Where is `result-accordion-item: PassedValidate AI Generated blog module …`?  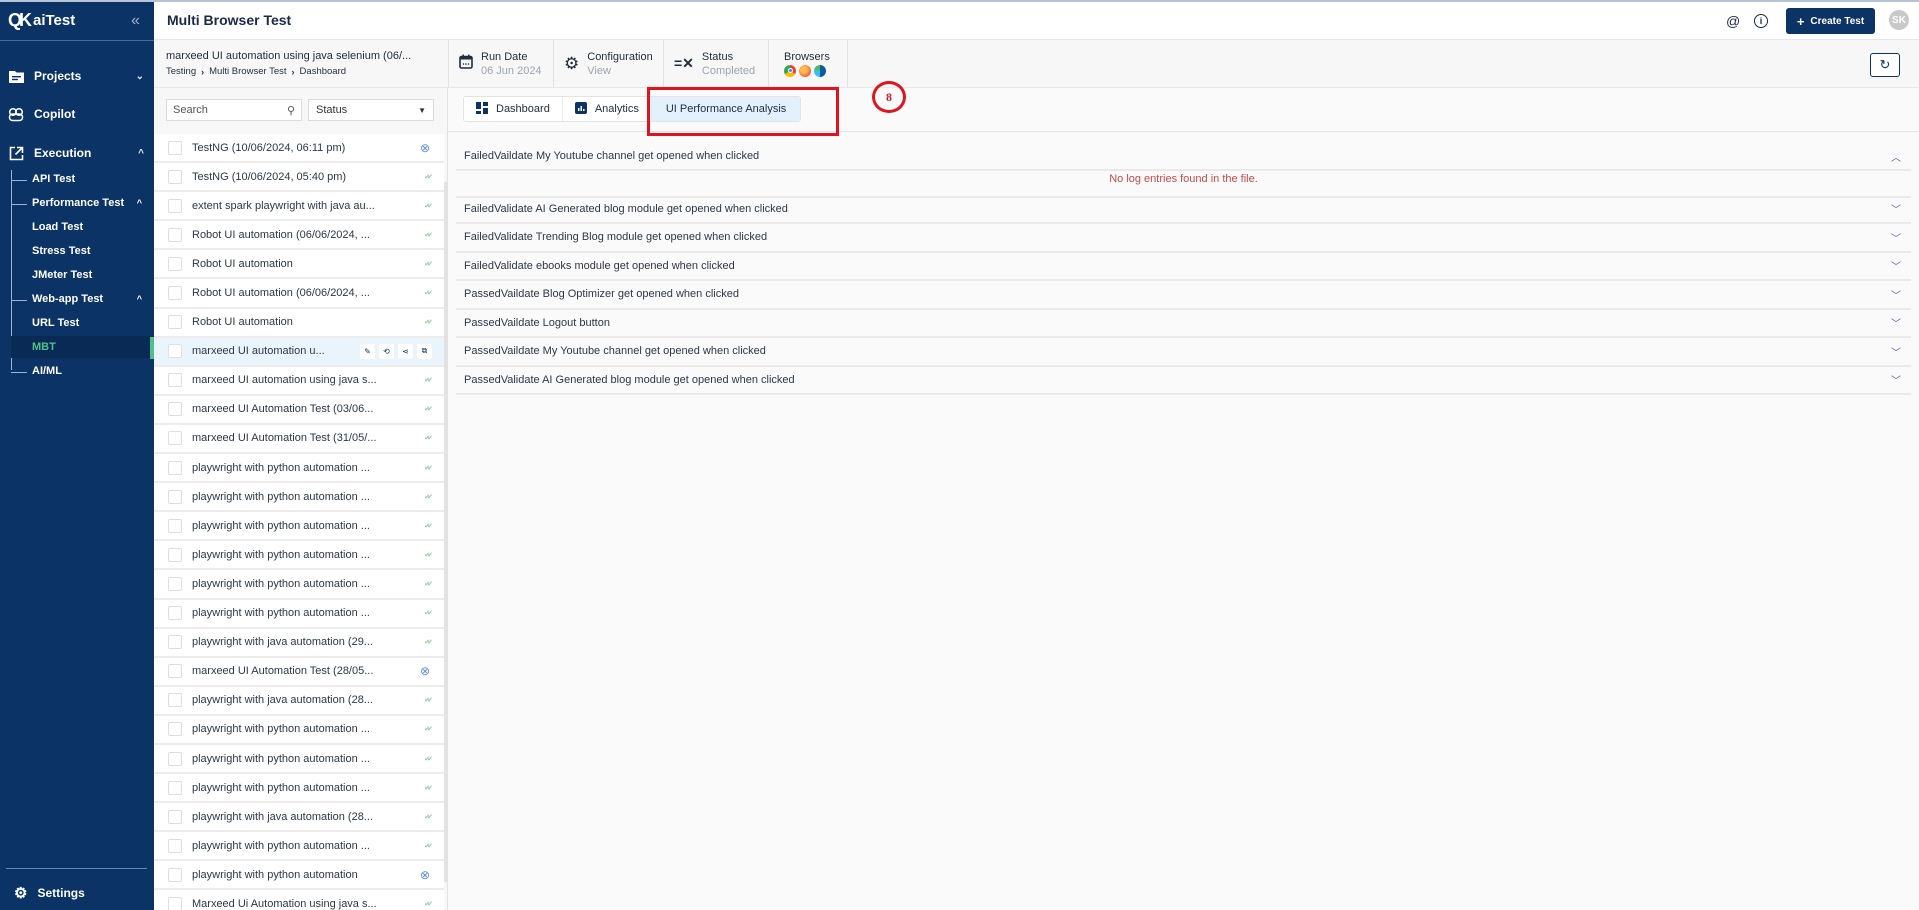
result-accordion-item: PassedValidate AI Generated blog module … is located at coordinates (1183, 381).